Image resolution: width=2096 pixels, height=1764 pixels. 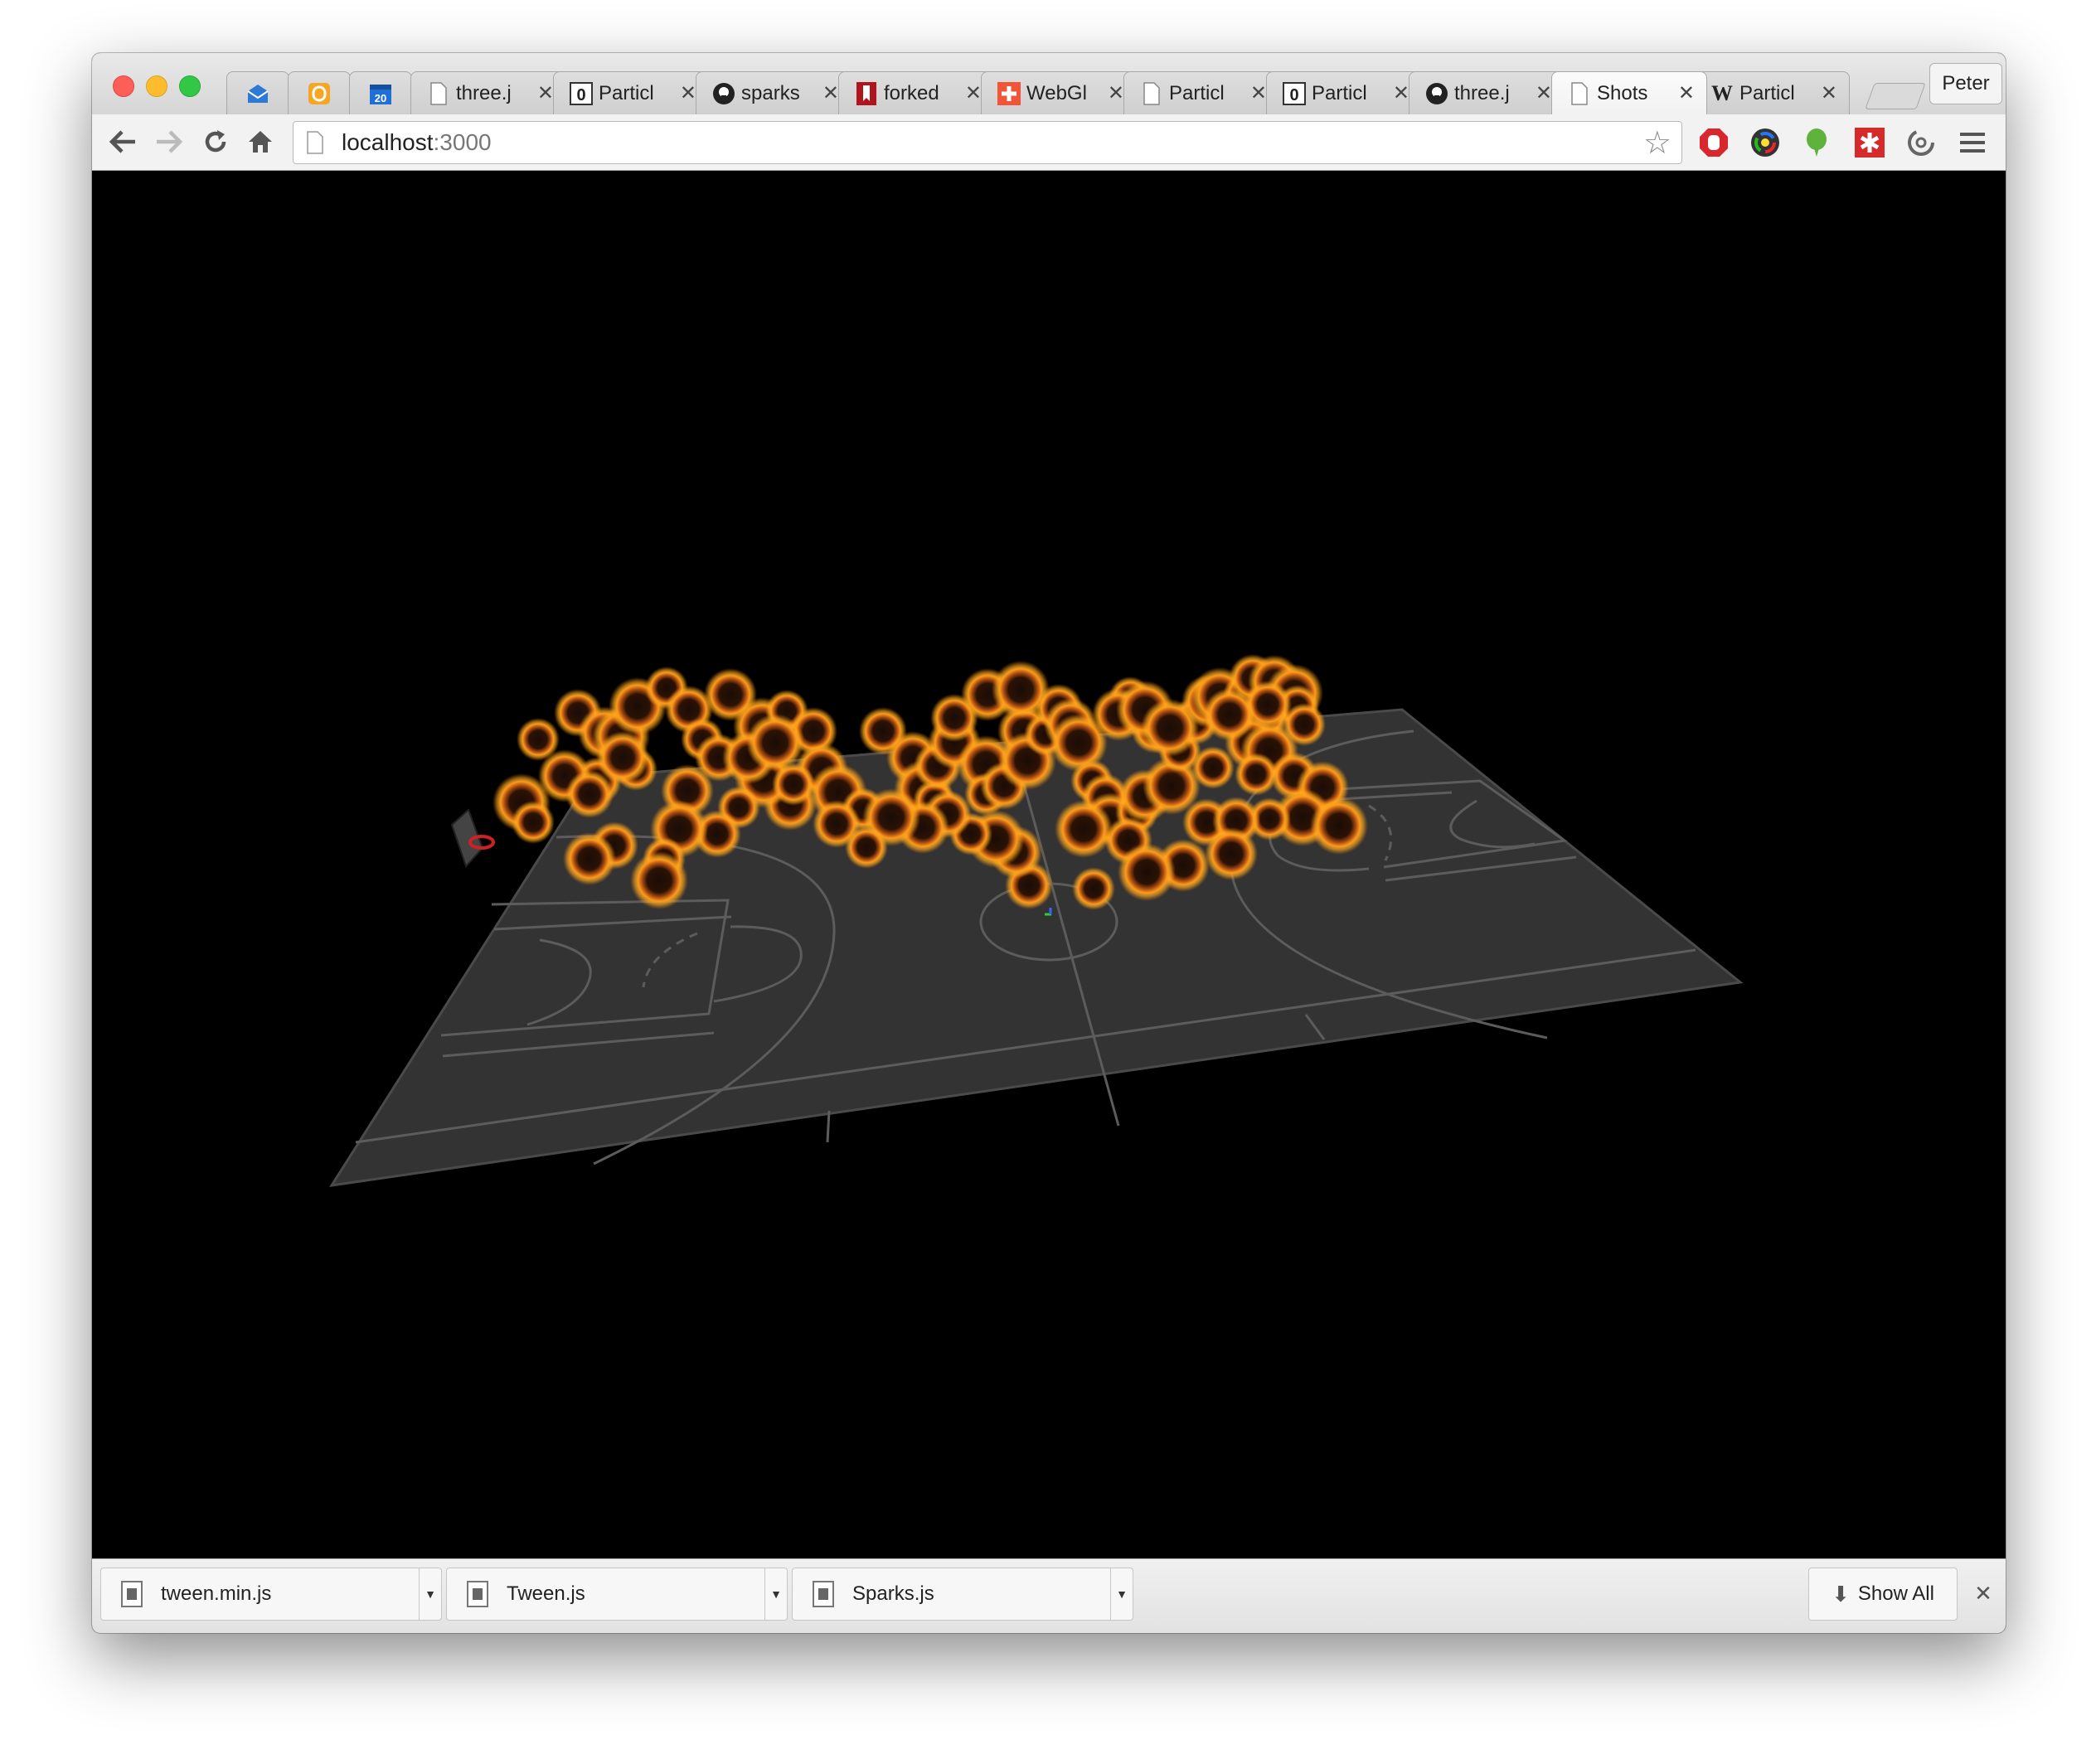 I want to click on tab-webgl: WebGl ✕, so click(x=1059, y=92).